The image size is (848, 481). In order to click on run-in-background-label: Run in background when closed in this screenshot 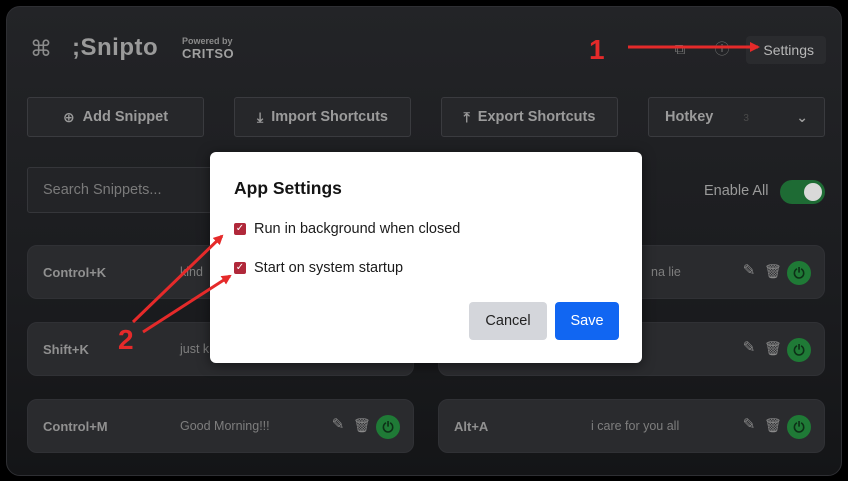, I will do `click(357, 229)`.